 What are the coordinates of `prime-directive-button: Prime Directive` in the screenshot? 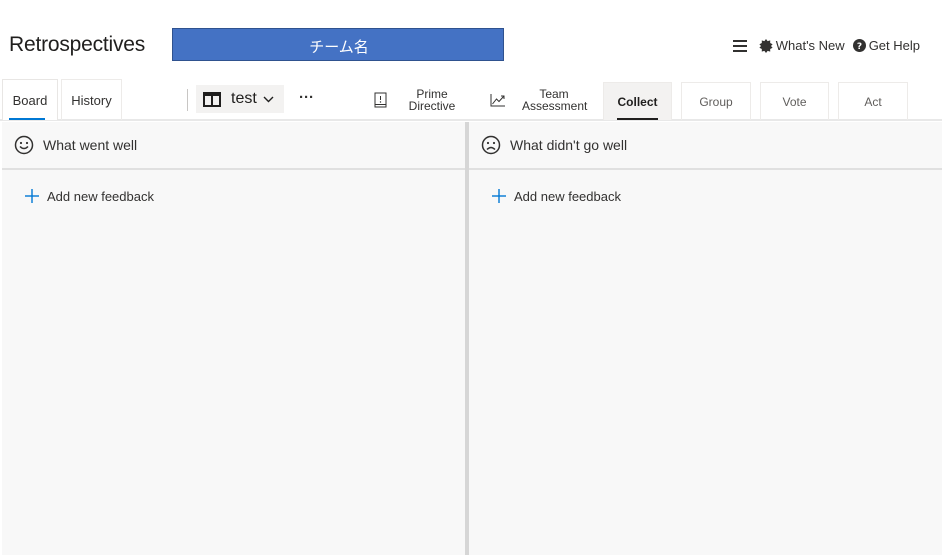 It's located at (415, 100).